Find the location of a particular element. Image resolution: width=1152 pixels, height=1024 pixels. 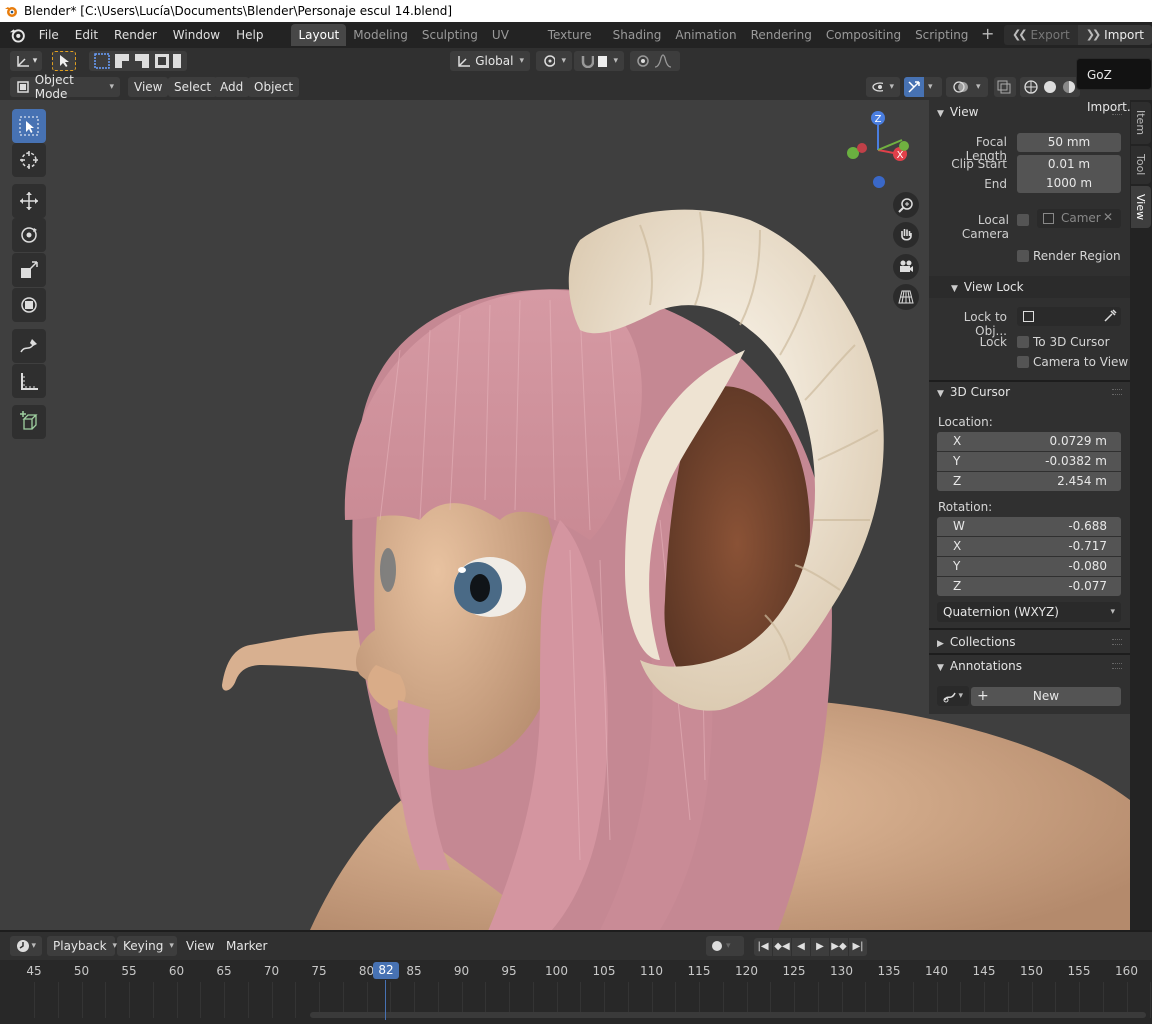

record-toggle: ▾ is located at coordinates (725, 946).